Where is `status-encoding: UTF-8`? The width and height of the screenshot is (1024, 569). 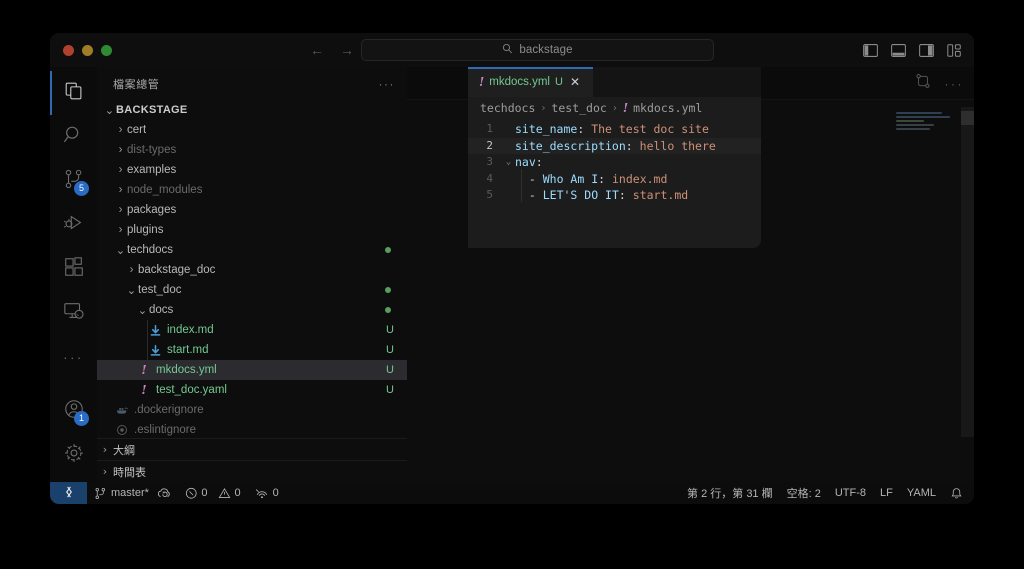 status-encoding: UTF-8 is located at coordinates (850, 493).